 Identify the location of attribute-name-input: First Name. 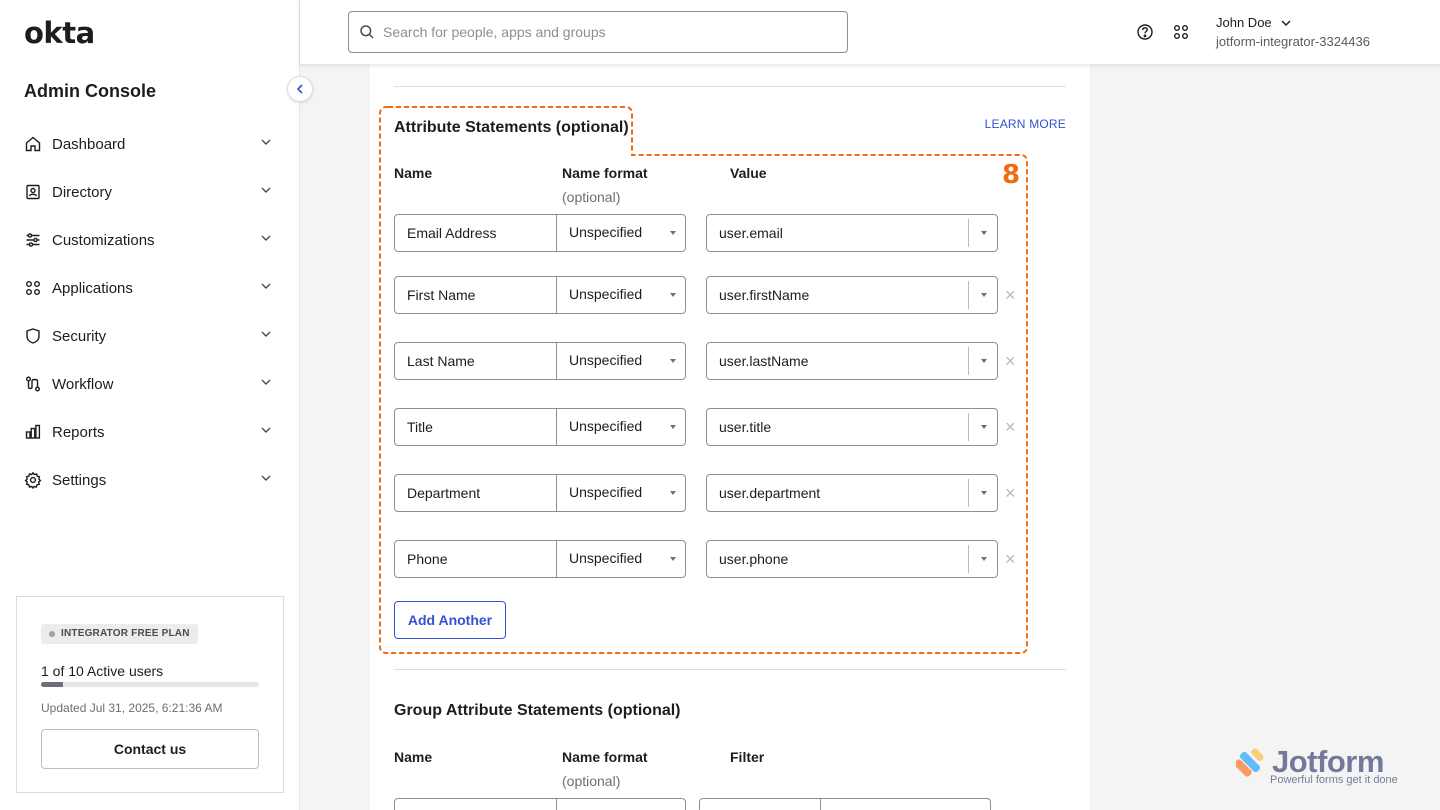
(475, 295).